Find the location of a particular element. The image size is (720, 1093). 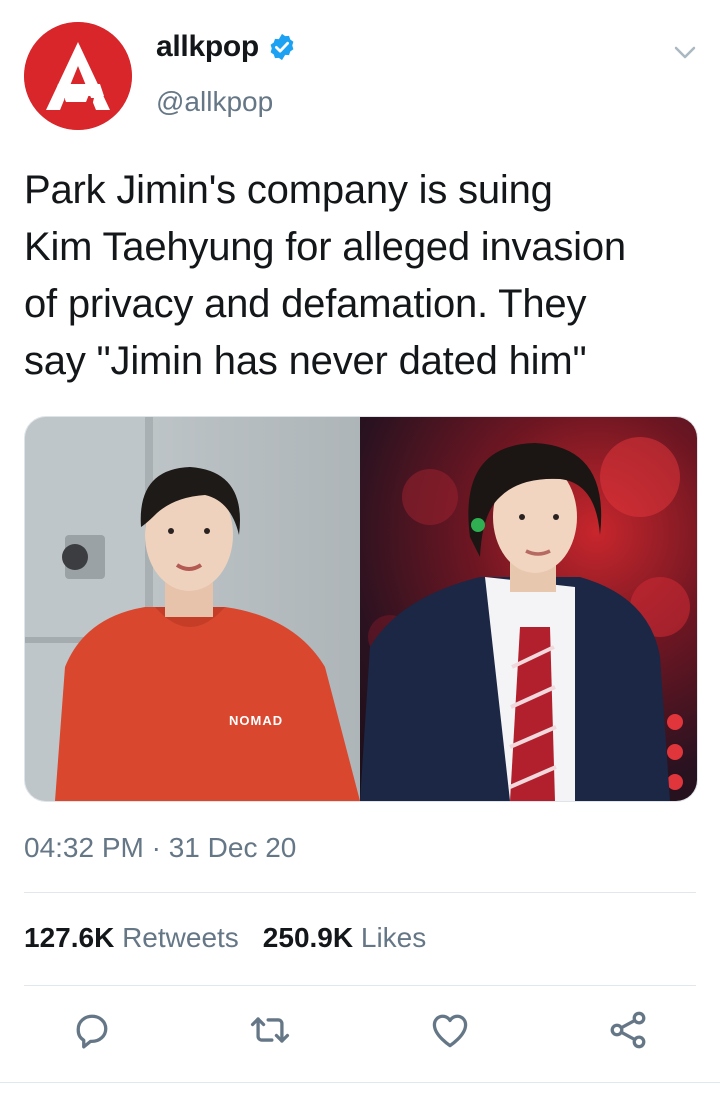

author-name-row: allkpop is located at coordinates (226, 47).